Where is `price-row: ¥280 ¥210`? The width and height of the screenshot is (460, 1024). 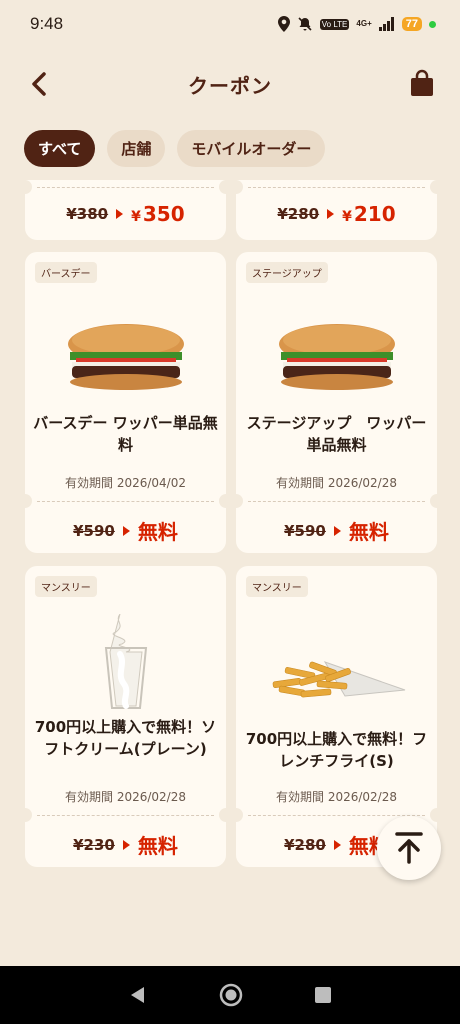
price-row: ¥280 ¥210 is located at coordinates (336, 214).